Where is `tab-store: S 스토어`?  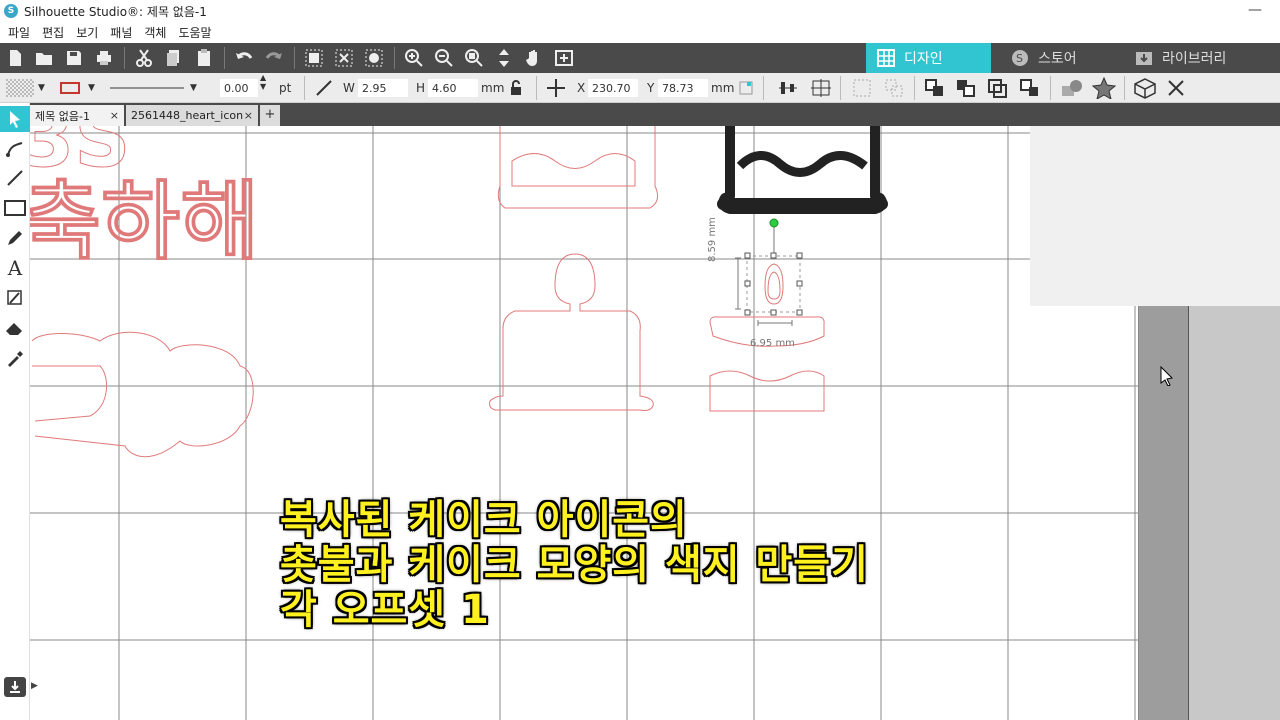
tab-store: S 스토어 is located at coordinates (1060, 58).